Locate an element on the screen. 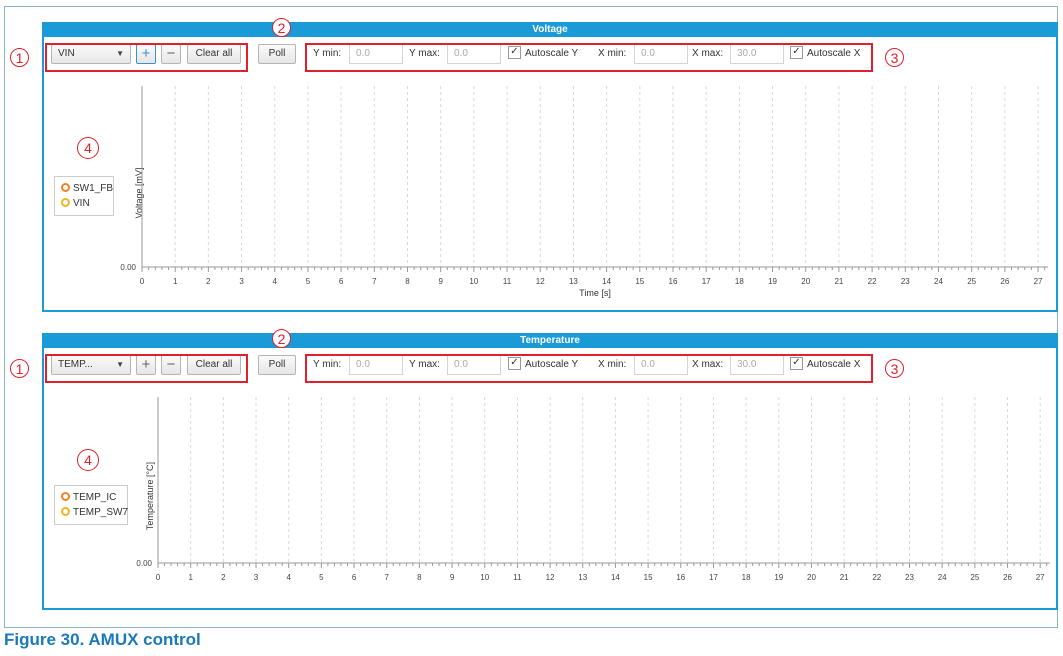 The width and height of the screenshot is (1063, 656). panel-title: Voltage is located at coordinates (550, 29).